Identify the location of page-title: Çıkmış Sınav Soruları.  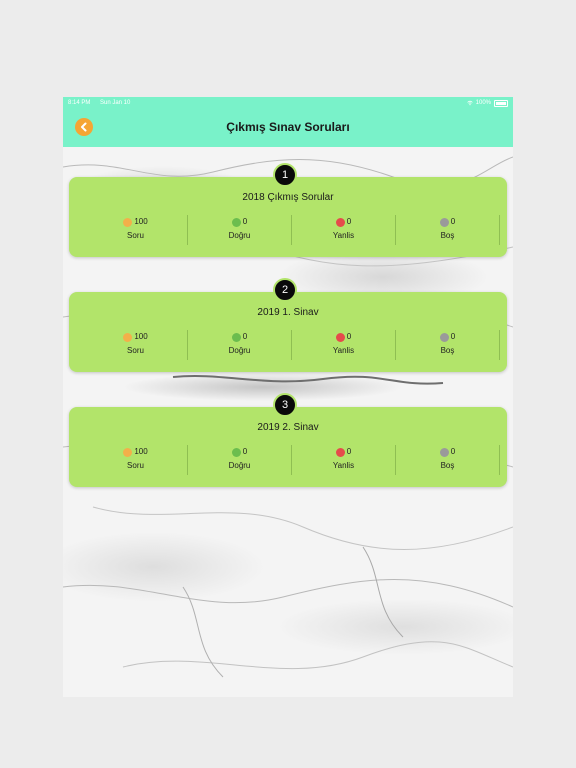
(288, 127).